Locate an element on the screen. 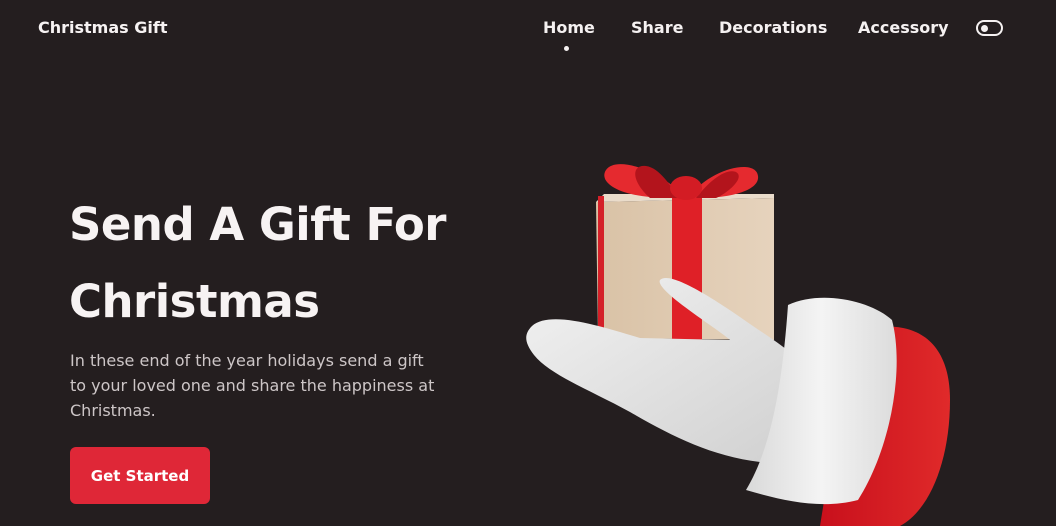  hero-title: Send A Gift For Christmas is located at coordinates (289, 263).